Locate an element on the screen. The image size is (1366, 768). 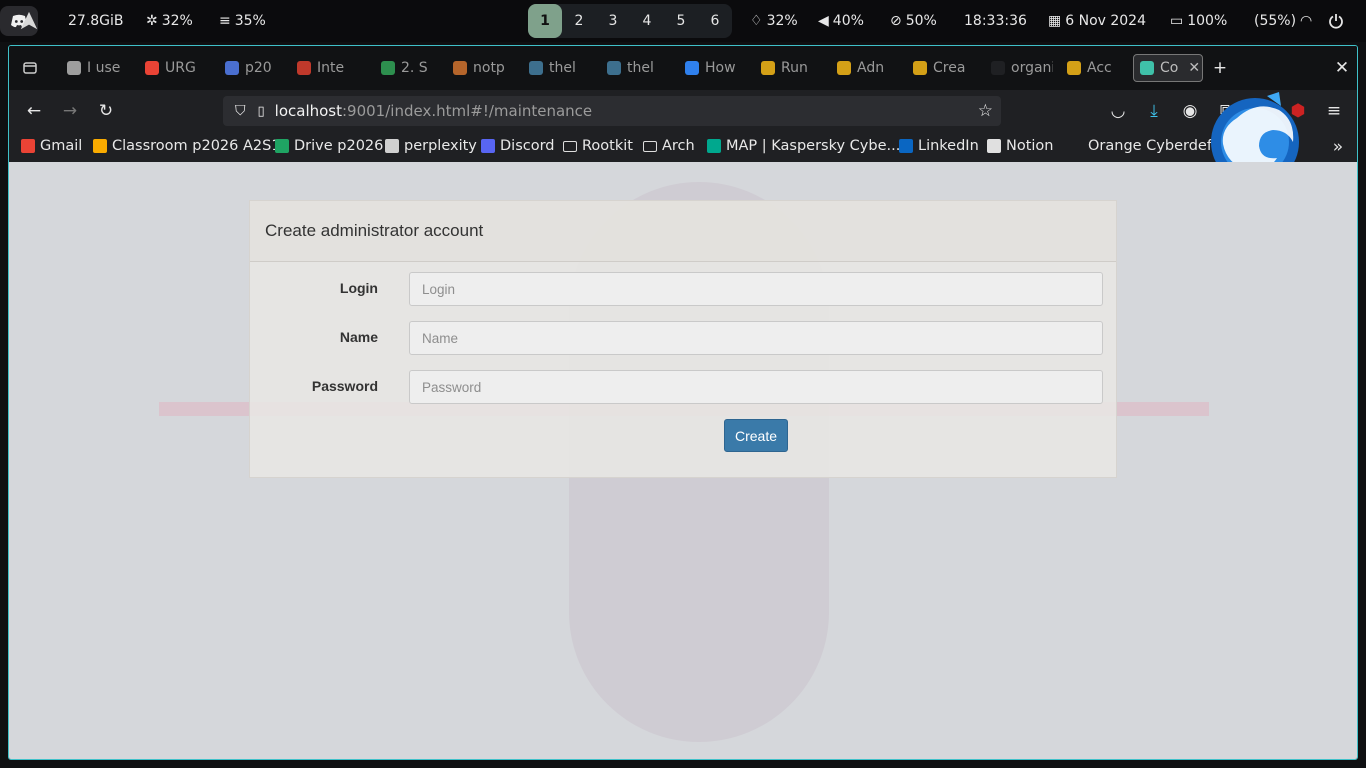
back-arrow-icon: ← is located at coordinates (34, 111).